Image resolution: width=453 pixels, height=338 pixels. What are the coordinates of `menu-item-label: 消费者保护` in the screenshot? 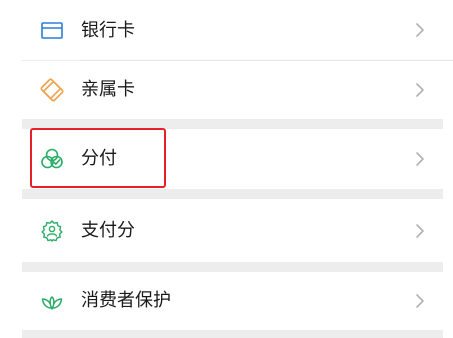 It's located at (126, 300).